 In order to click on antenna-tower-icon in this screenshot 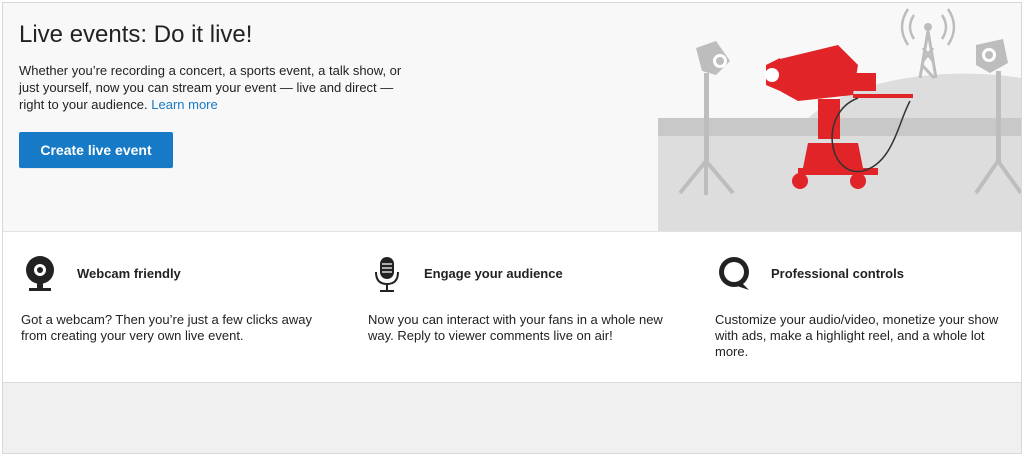, I will do `click(928, 44)`.